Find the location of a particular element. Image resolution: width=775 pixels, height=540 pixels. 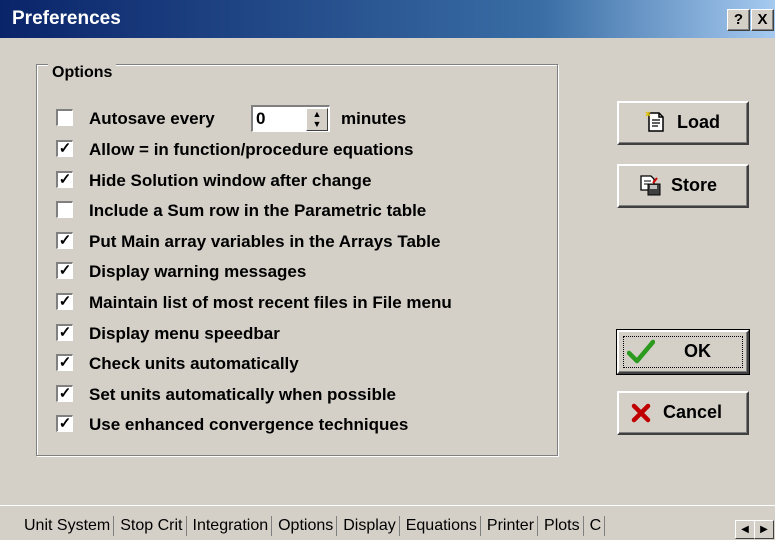

tab-item: Equations is located at coordinates (440, 526).